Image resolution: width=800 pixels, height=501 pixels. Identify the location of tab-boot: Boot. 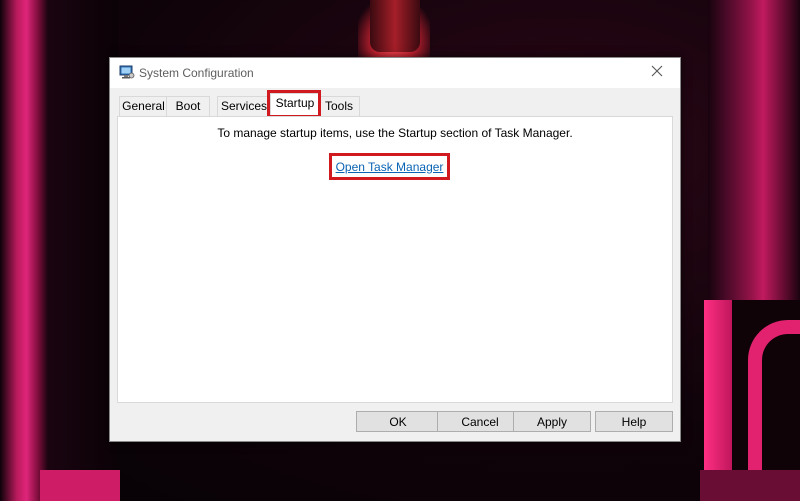
(188, 106).